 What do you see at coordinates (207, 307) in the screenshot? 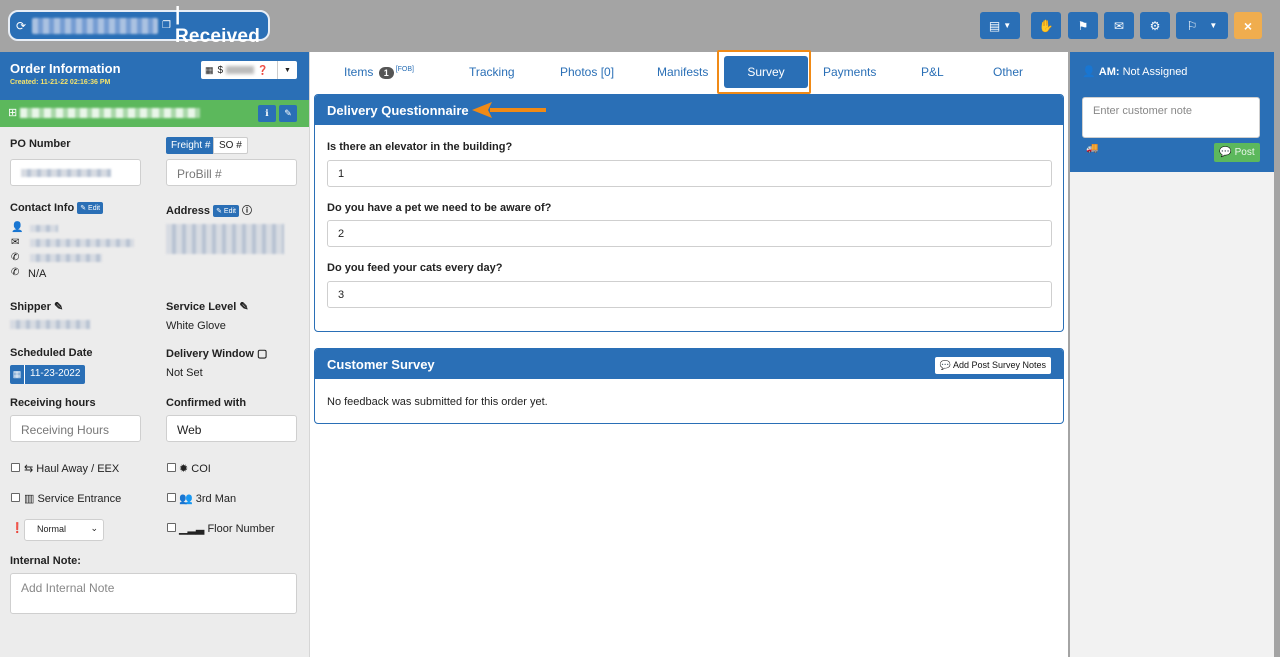
I see `service-level-label: Service Level ✎` at bounding box center [207, 307].